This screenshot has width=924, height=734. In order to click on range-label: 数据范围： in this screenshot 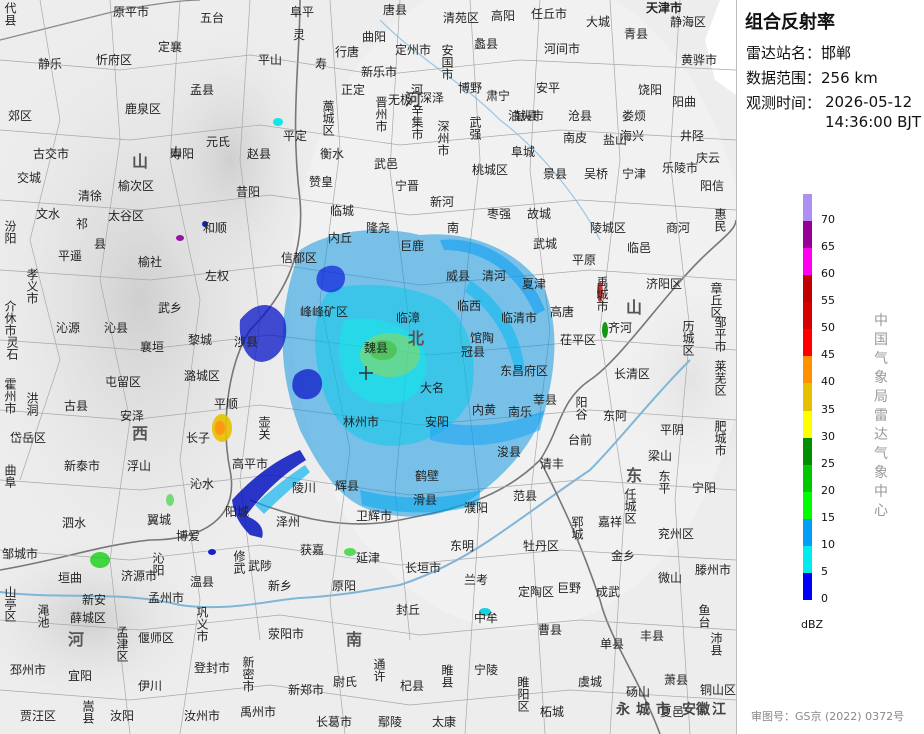, I will do `click(784, 78)`.